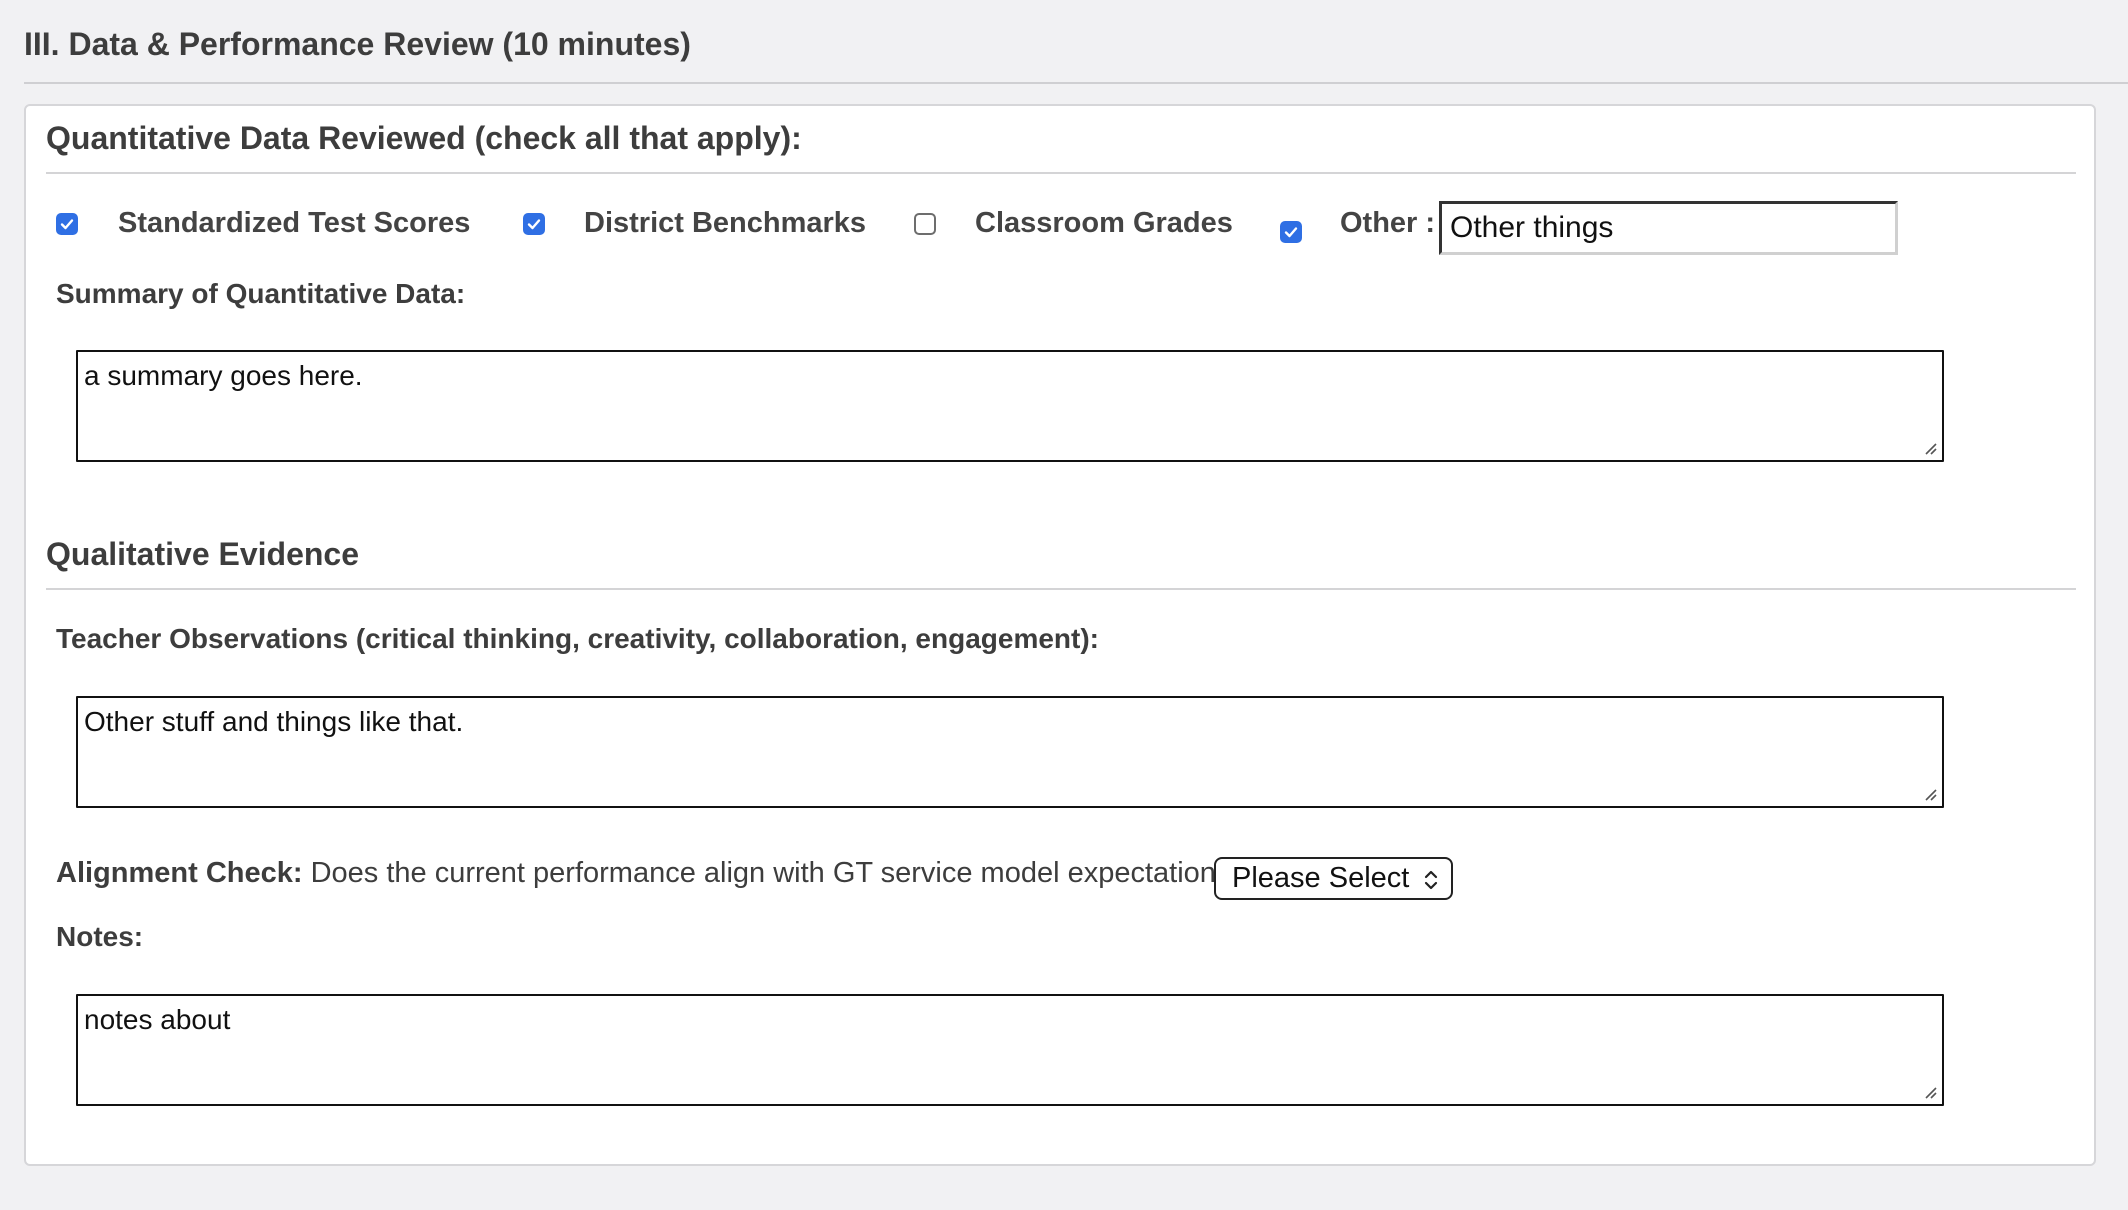  What do you see at coordinates (1061, 173) in the screenshot?
I see `quantitative-divider` at bounding box center [1061, 173].